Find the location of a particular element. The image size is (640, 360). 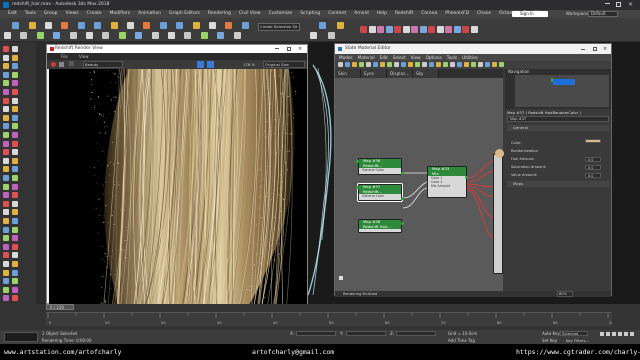

menu-item: Redshift is located at coordinates (404, 14).